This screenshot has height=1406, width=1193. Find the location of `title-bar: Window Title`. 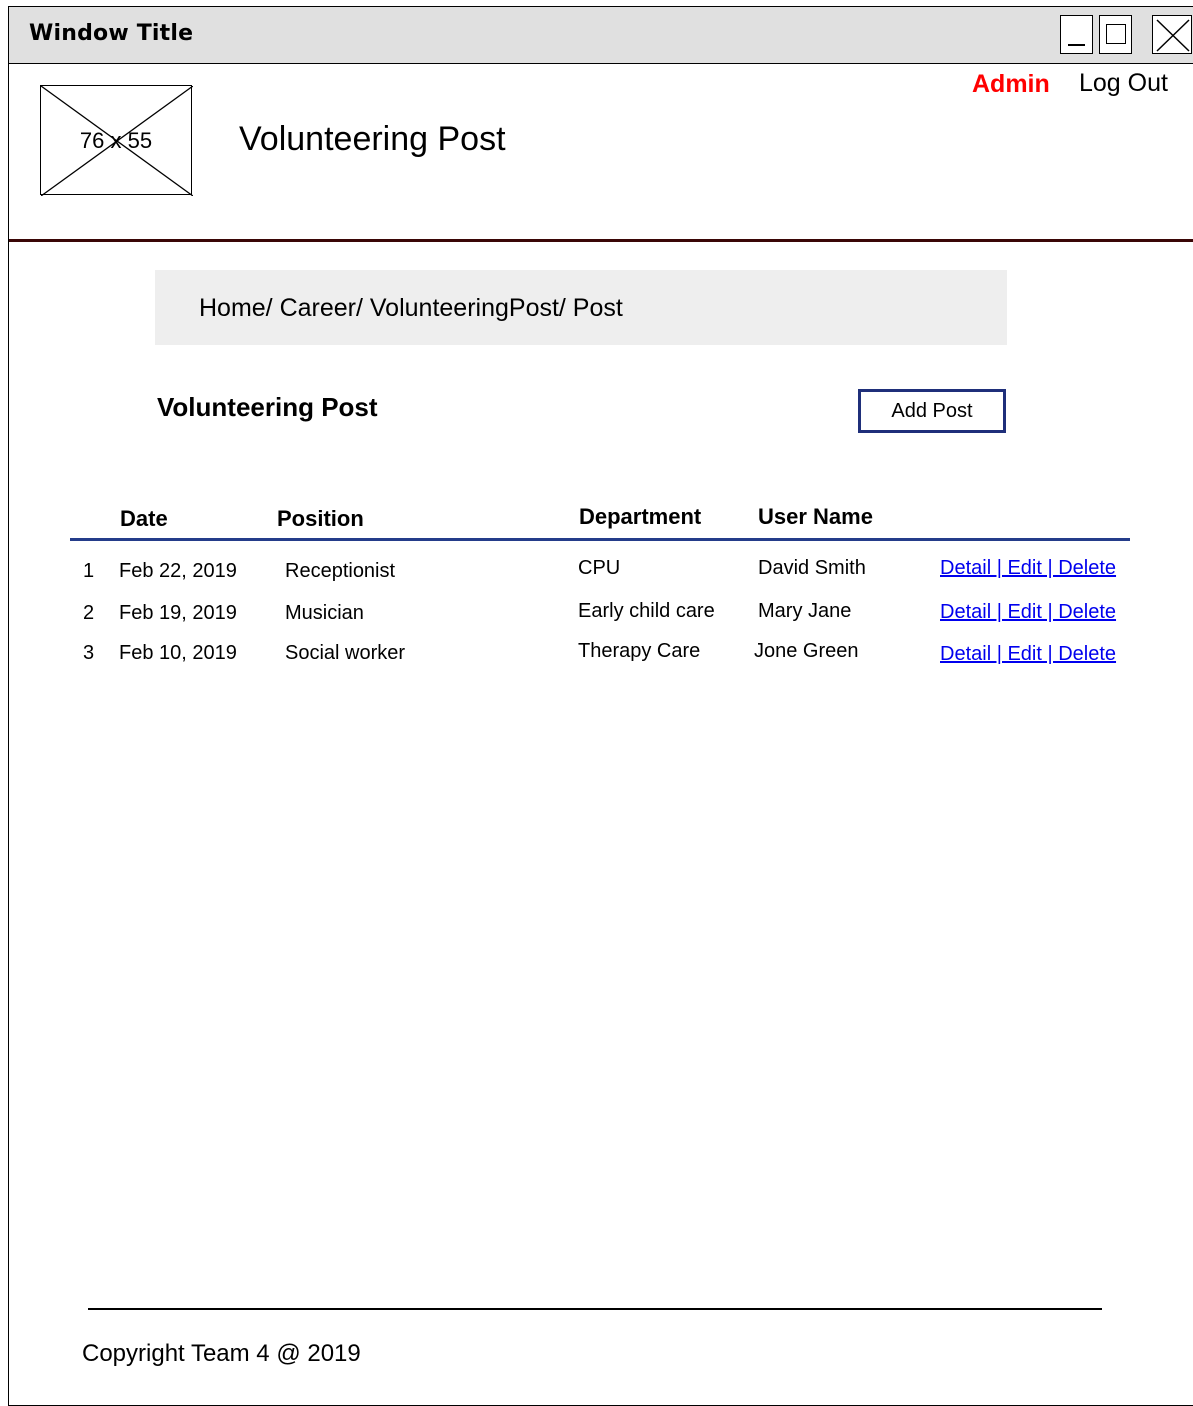

title-bar: Window Title is located at coordinates (601, 35).